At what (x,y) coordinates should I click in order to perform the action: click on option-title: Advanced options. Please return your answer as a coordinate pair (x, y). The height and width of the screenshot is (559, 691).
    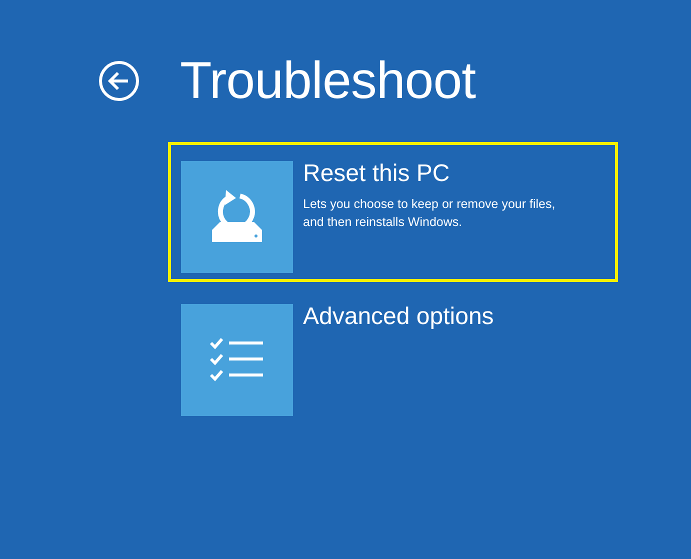
    Looking at the image, I should click on (398, 317).